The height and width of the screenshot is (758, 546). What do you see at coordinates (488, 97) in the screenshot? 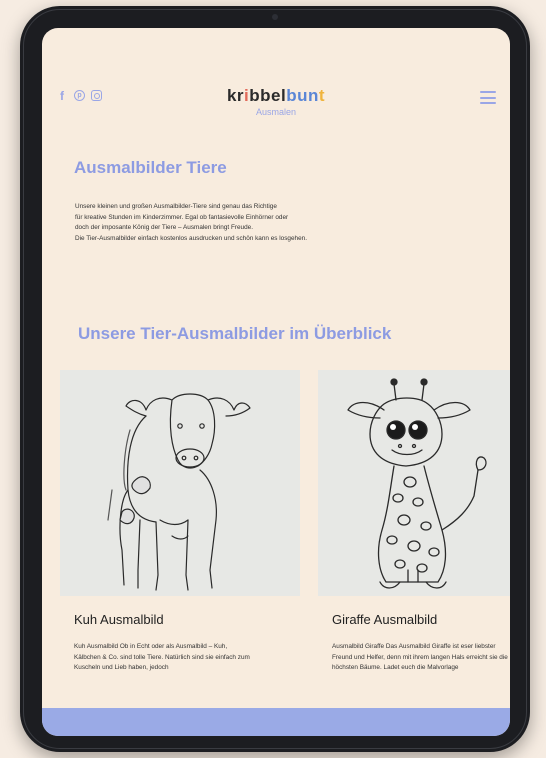
I see `hamburger-menu-icon` at bounding box center [488, 97].